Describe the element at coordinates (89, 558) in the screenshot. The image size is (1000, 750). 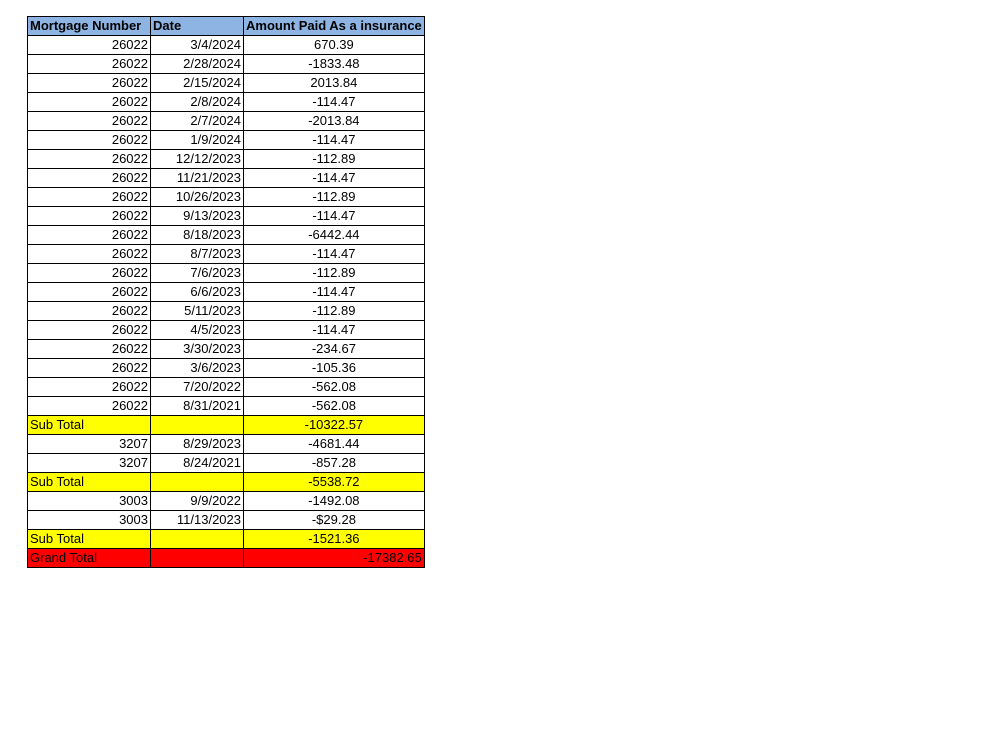
I see `grand-total-label-cell: Grand Total` at that location.